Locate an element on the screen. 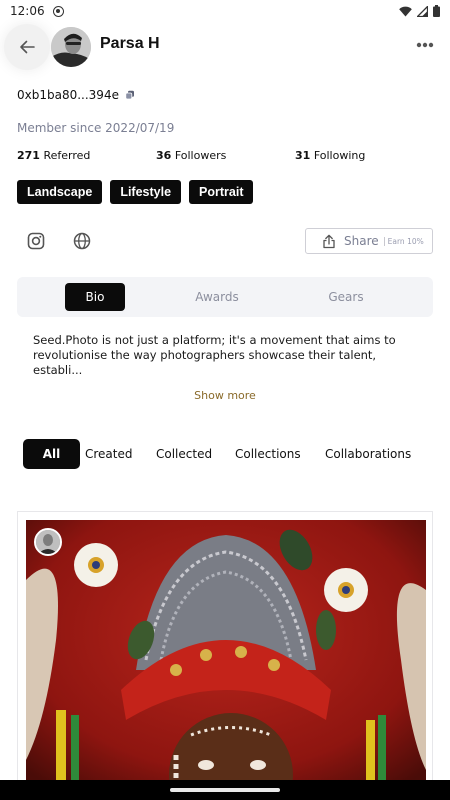 This screenshot has height=800, width=450. stat-referred: 271 Referred is located at coordinates (53, 155).